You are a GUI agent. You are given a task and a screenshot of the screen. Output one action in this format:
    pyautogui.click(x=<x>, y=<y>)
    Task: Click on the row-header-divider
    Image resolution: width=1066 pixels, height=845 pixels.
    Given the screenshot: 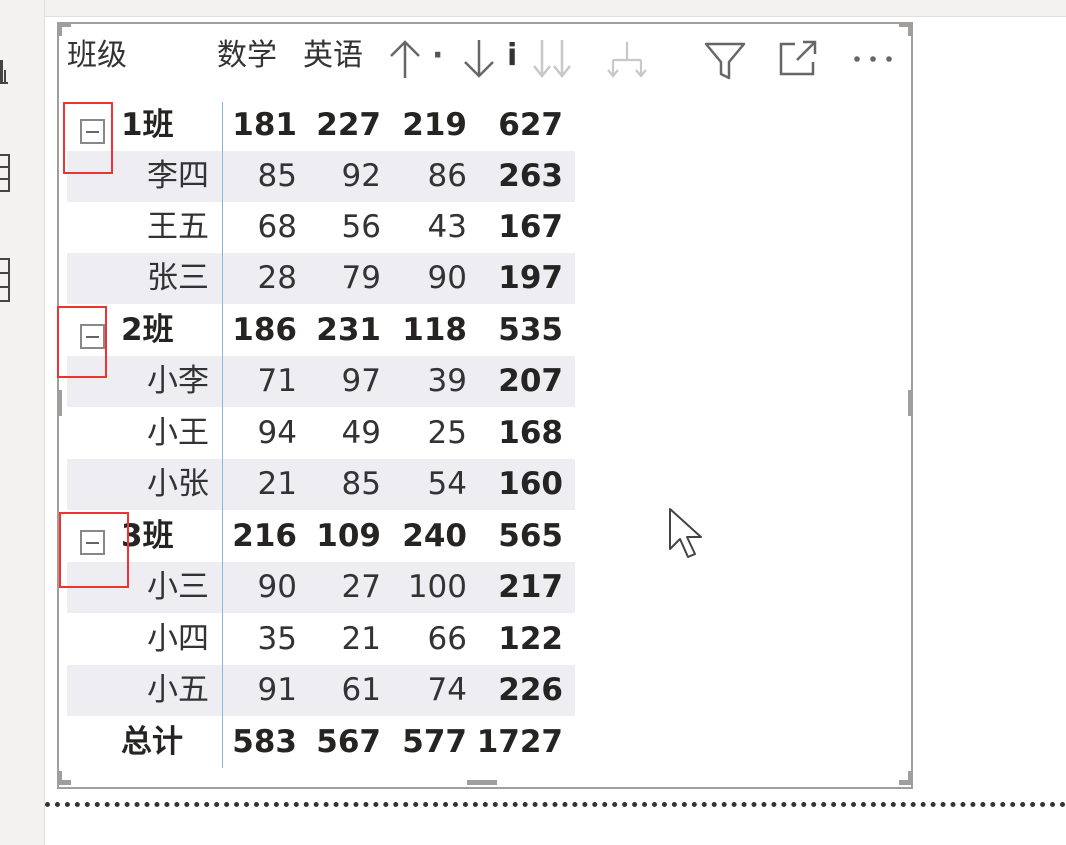 What is the action you would take?
    pyautogui.click(x=222, y=435)
    